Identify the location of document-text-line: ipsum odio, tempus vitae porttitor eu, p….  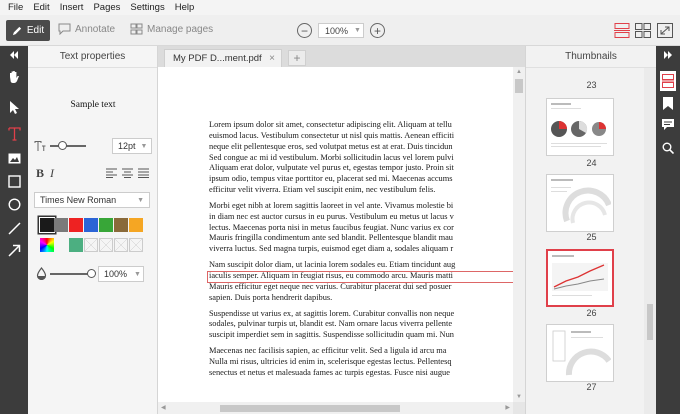
(331, 179).